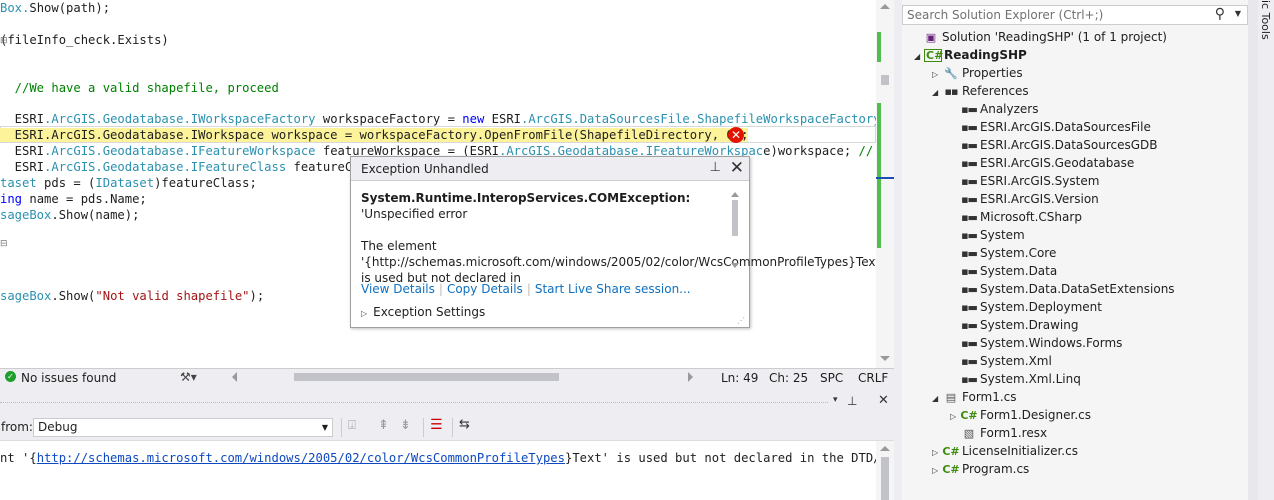 The image size is (1274, 500). I want to click on find-message-icon: ⍗, so click(352, 425).